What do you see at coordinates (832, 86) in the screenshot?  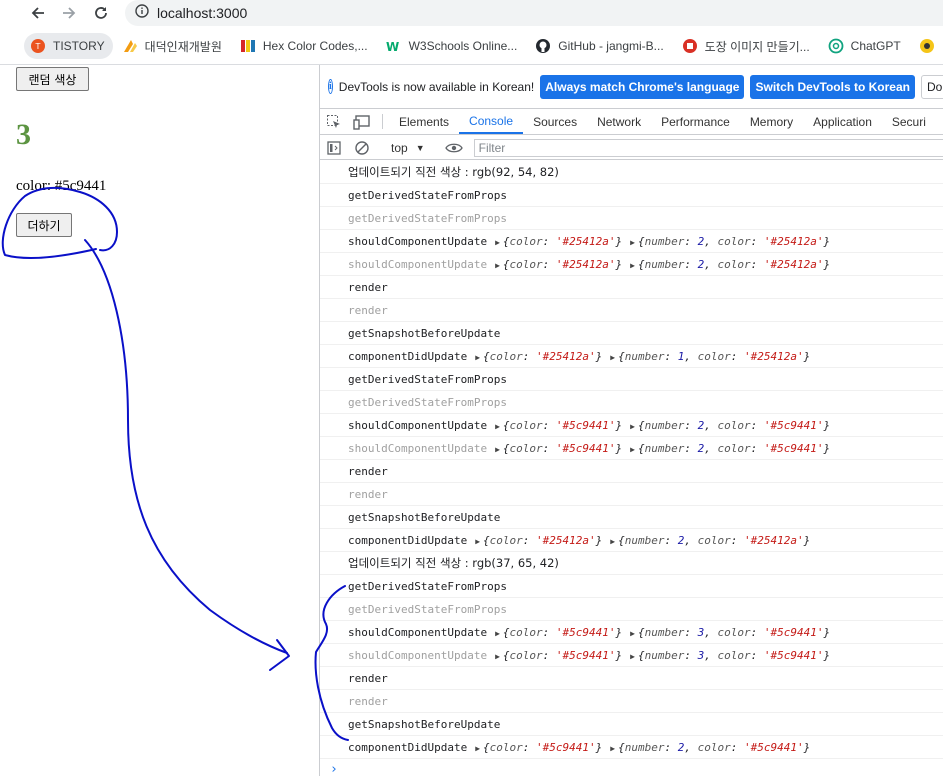 I see `switch-korean-button: Switch DevTools to Korean` at bounding box center [832, 86].